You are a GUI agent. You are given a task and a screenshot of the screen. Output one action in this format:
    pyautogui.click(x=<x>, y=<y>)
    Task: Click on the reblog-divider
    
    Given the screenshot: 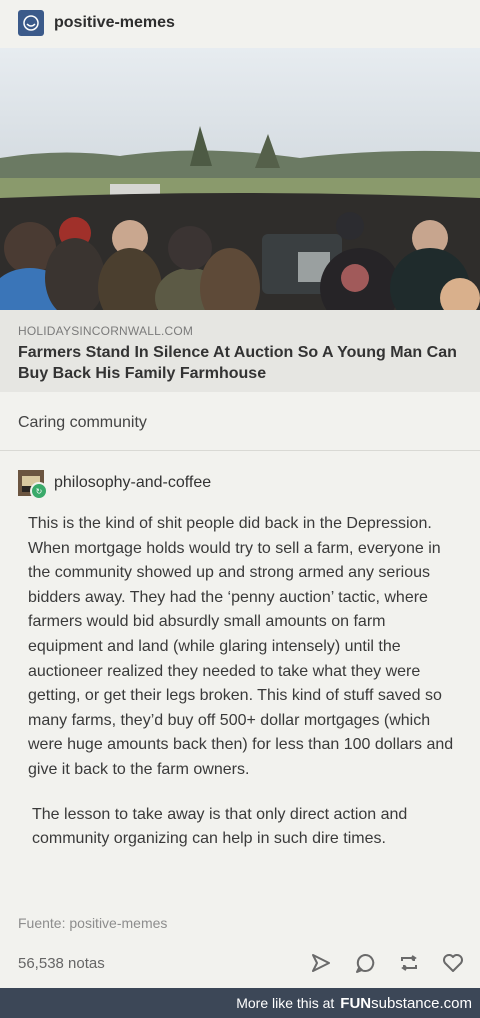 What is the action you would take?
    pyautogui.click(x=240, y=450)
    